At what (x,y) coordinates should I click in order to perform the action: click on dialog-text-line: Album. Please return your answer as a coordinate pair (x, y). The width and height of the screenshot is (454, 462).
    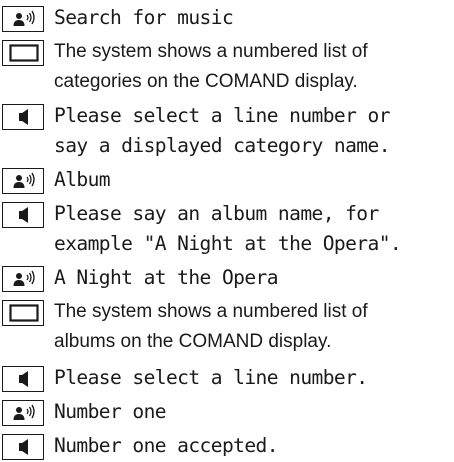
    Looking at the image, I should click on (82, 179).